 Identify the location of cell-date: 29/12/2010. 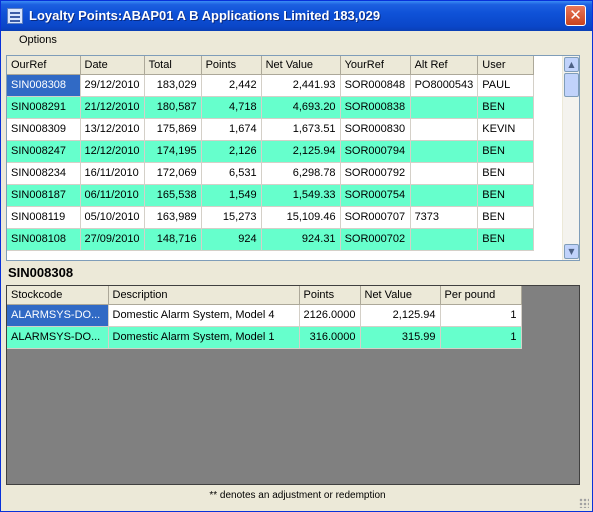
(112, 85).